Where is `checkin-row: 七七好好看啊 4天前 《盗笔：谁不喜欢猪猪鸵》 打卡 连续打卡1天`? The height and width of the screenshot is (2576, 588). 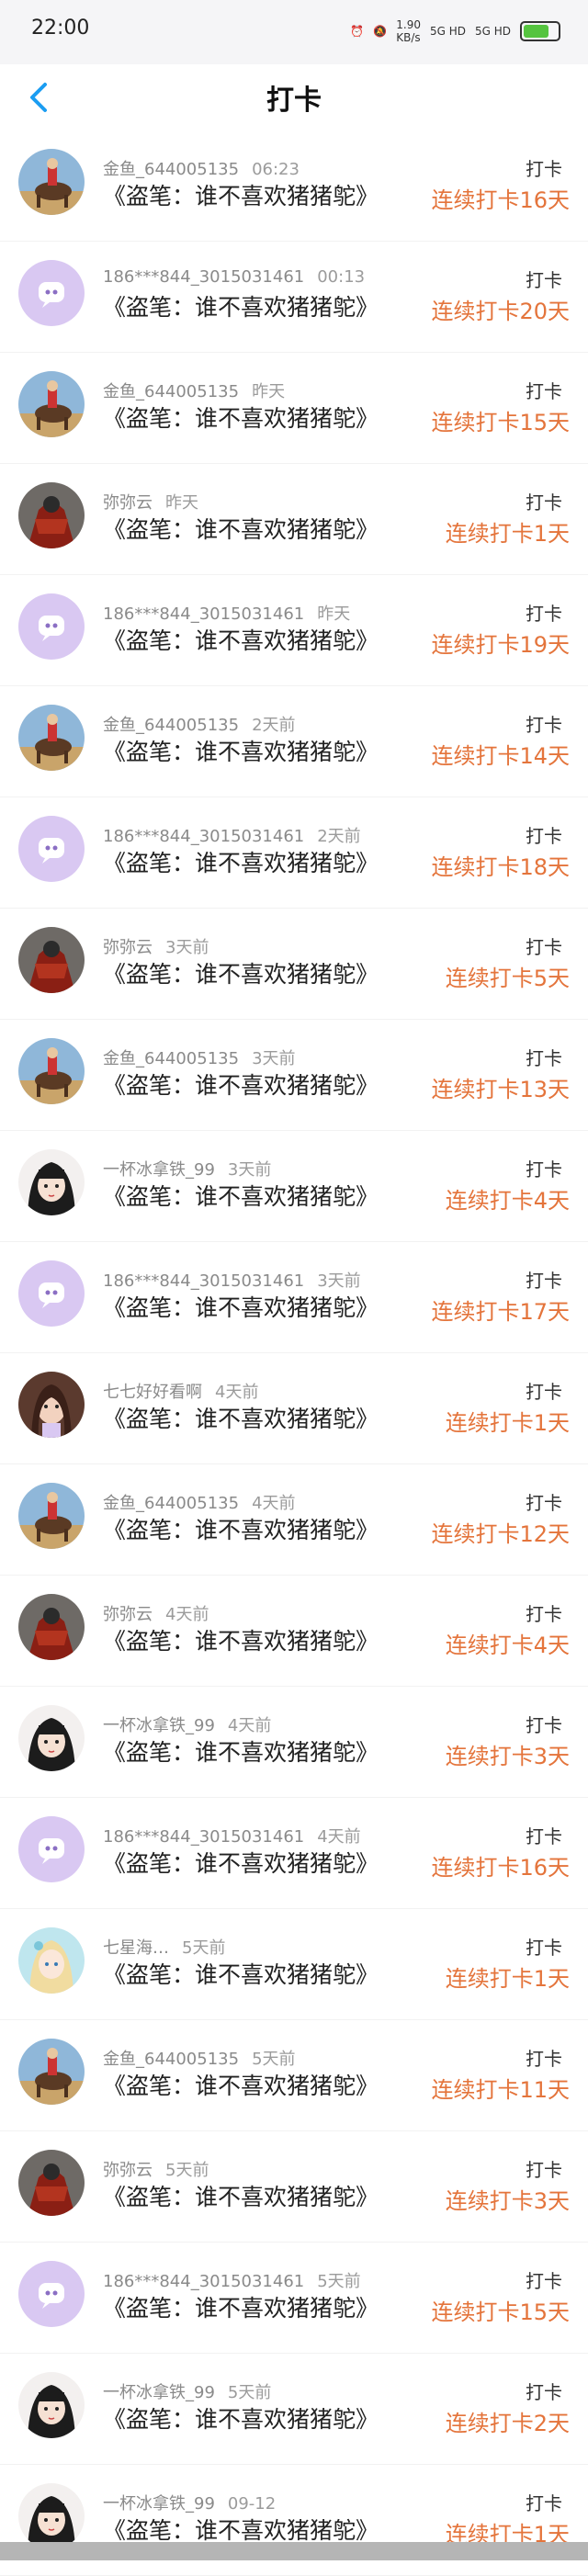
checkin-row: 七七好好看啊 4天前 《盗笔：谁不喜欢猪猪鸵》 打卡 连续打卡1天 is located at coordinates (294, 1408).